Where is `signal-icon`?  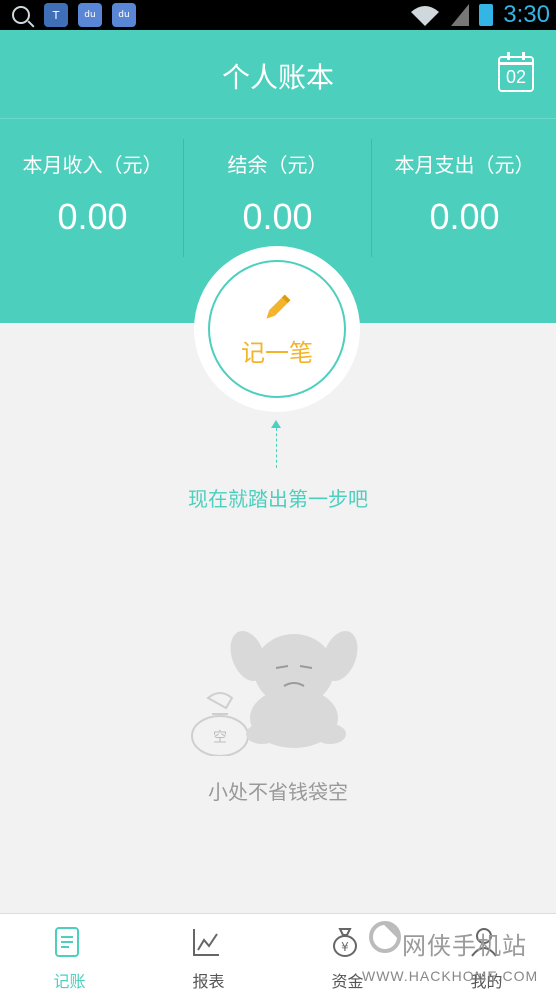
signal-icon is located at coordinates (460, 15).